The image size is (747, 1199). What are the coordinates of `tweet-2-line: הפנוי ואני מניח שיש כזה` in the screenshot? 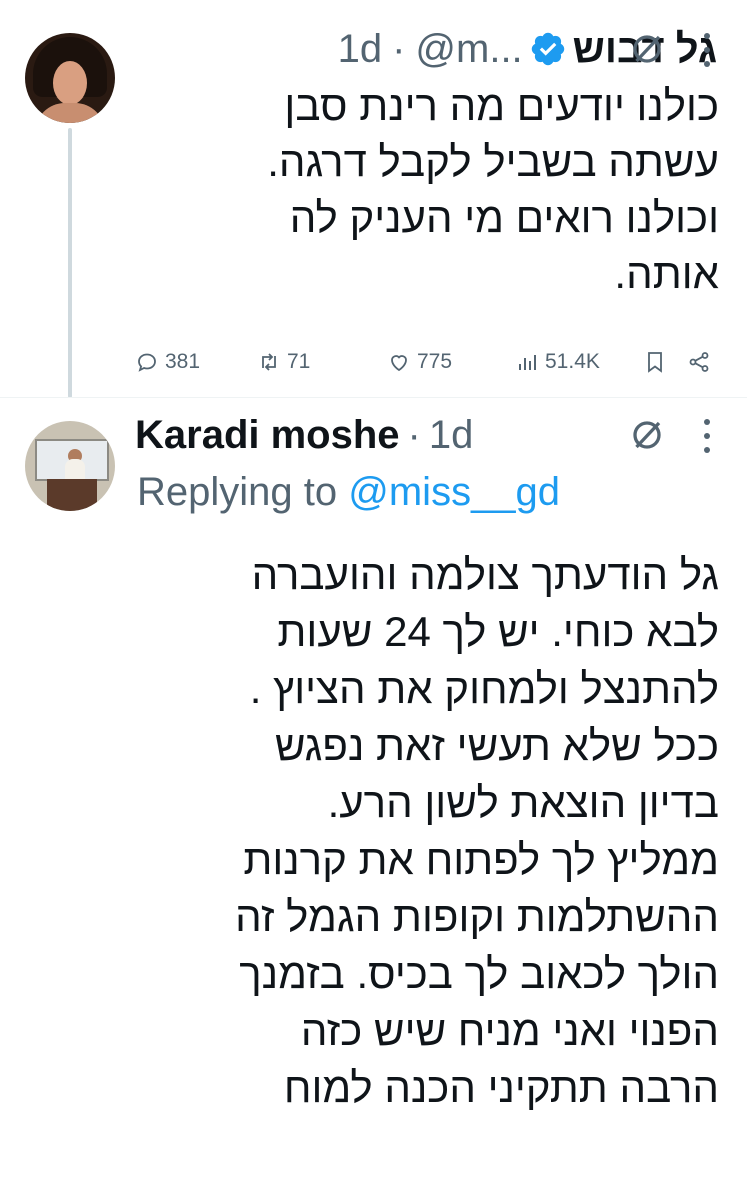 It's located at (509, 1030).